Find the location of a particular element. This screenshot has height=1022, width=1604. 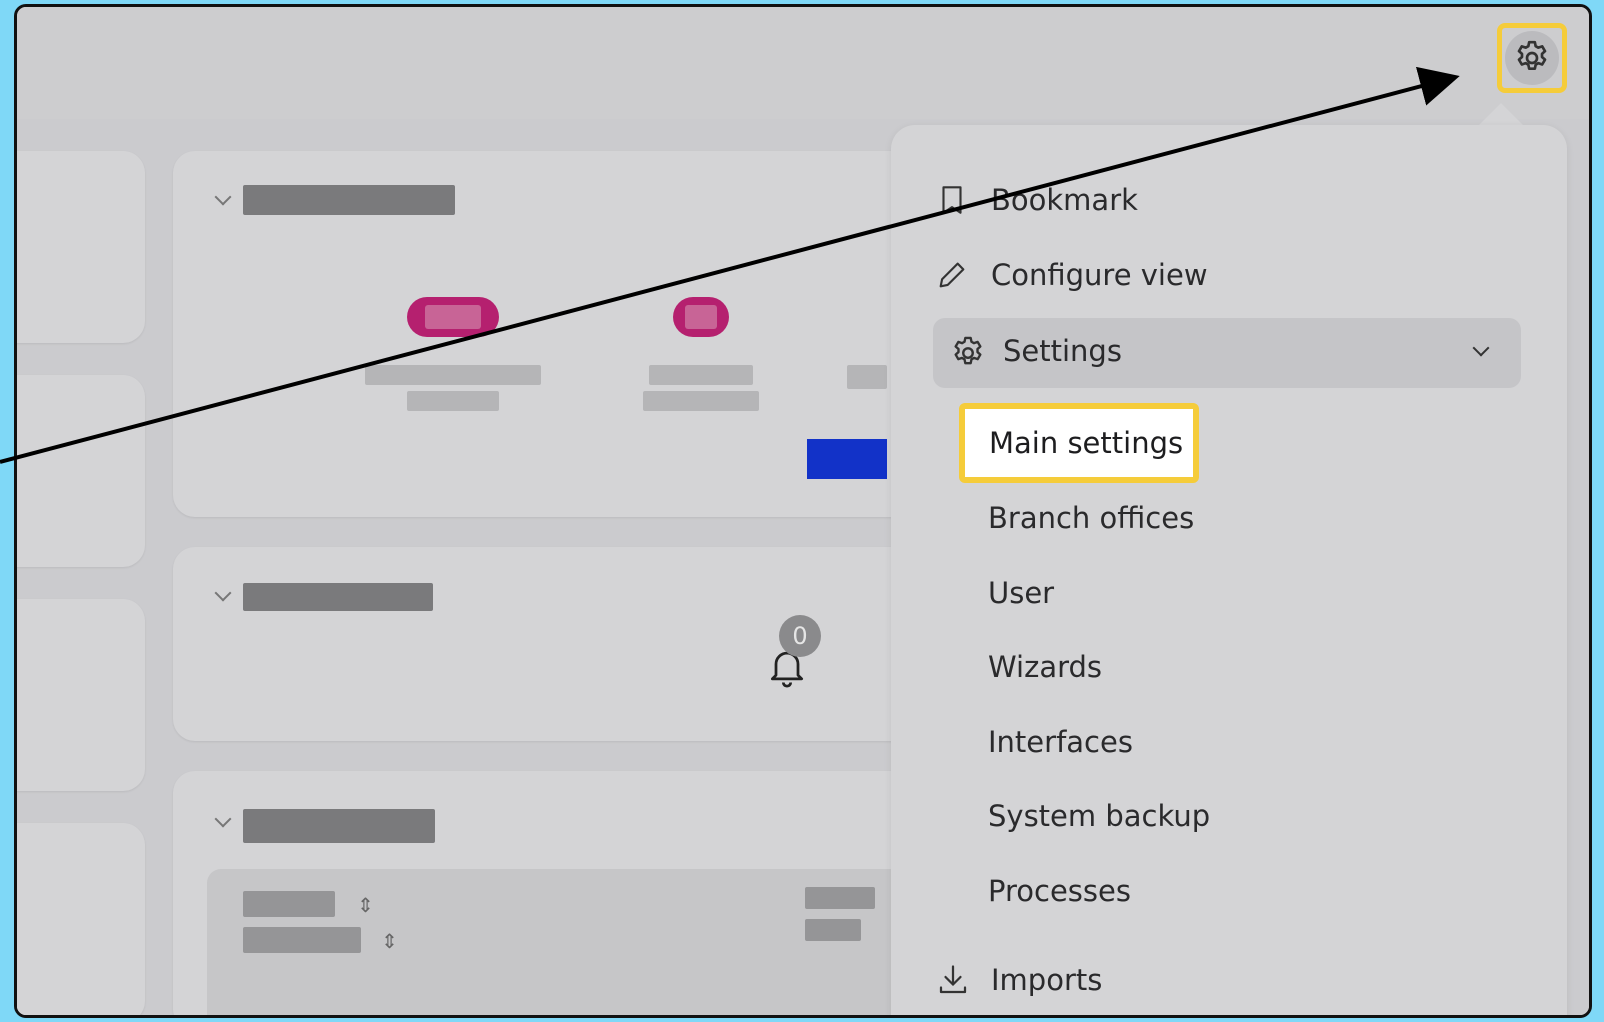

submenu-item-interfaces: Interfaces is located at coordinates (1060, 742).